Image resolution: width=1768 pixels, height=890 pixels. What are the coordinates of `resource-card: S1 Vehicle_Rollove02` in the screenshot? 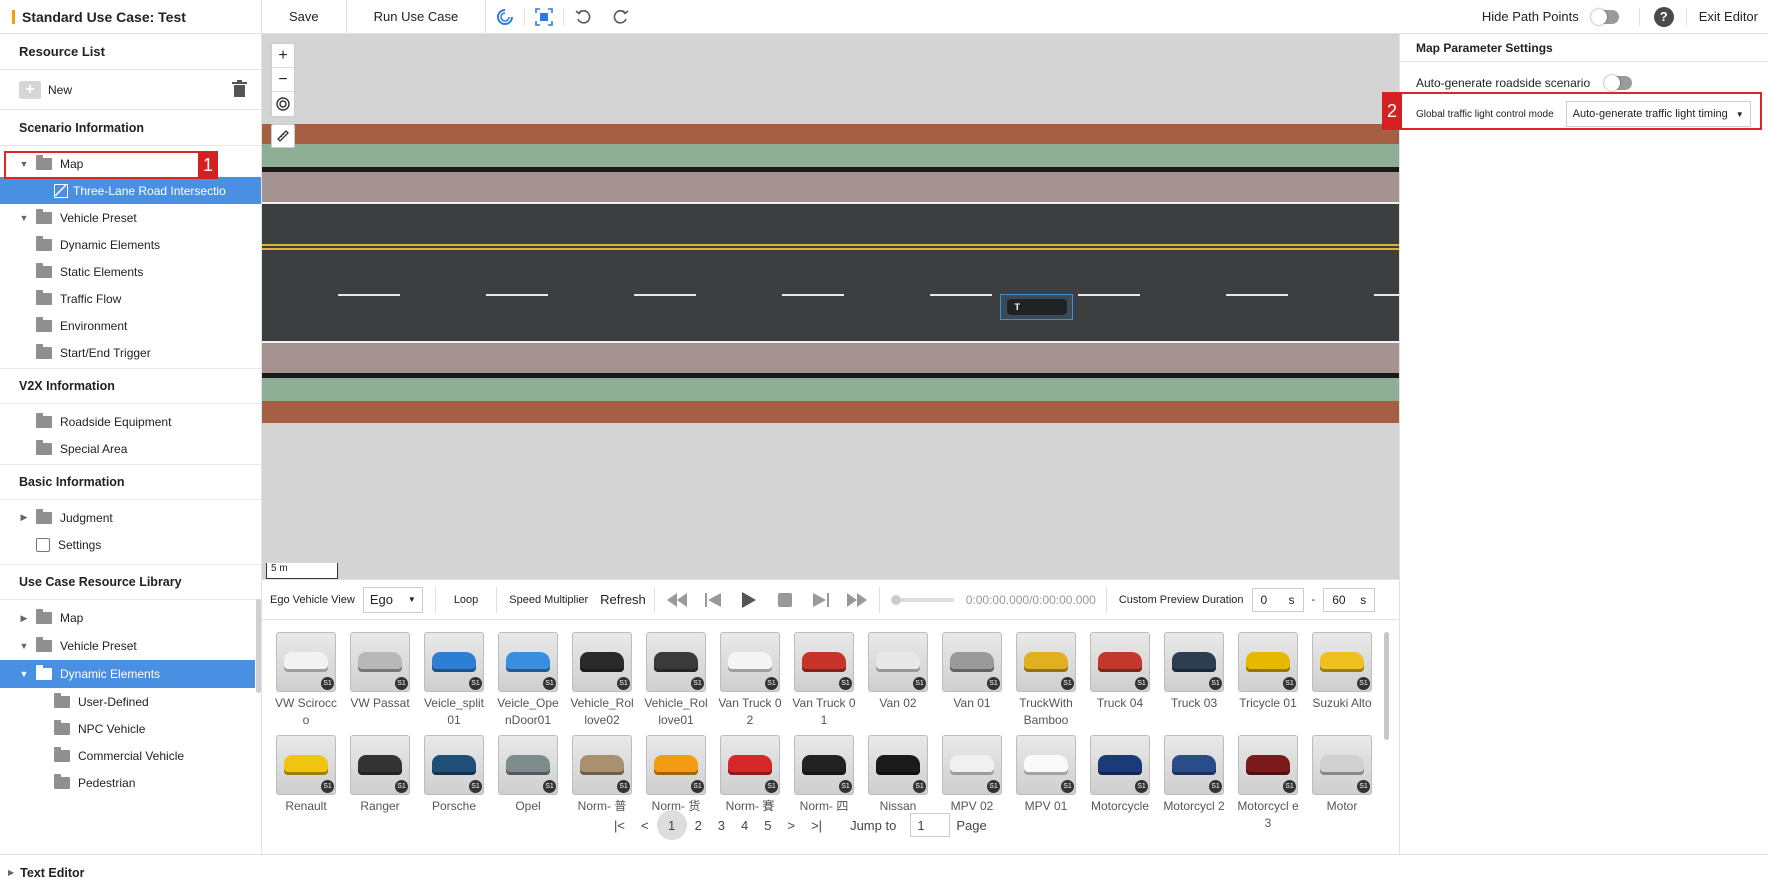 It's located at (602, 680).